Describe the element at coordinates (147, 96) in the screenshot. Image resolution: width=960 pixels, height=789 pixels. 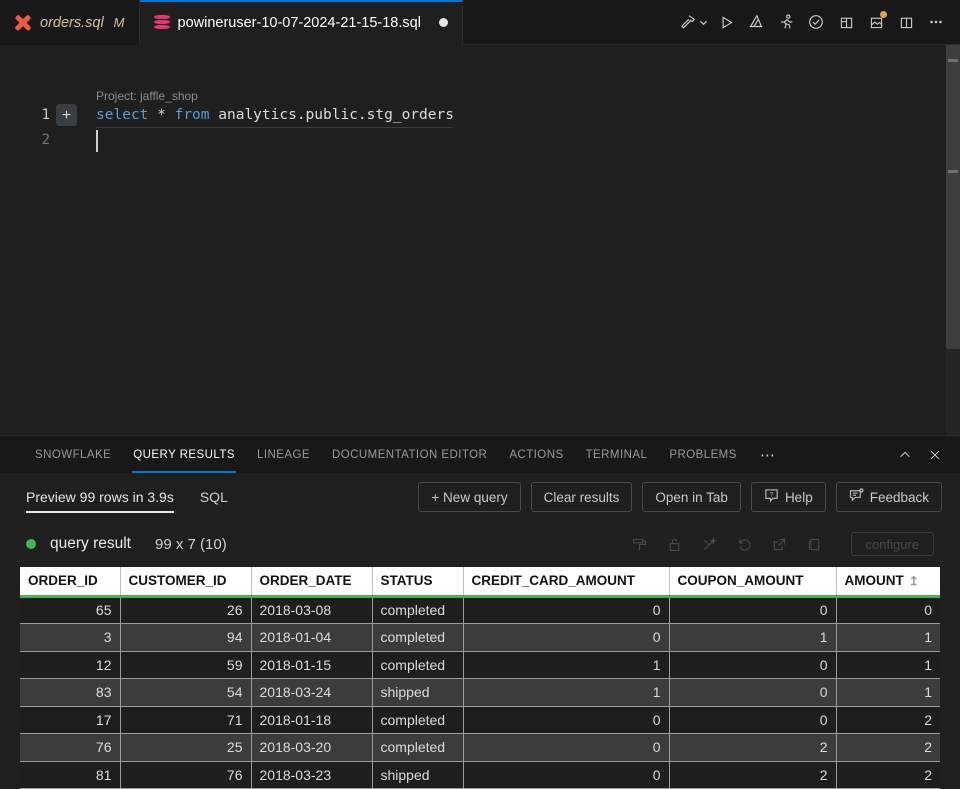
I see `codelens-project: Project: jaffle_shop` at that location.